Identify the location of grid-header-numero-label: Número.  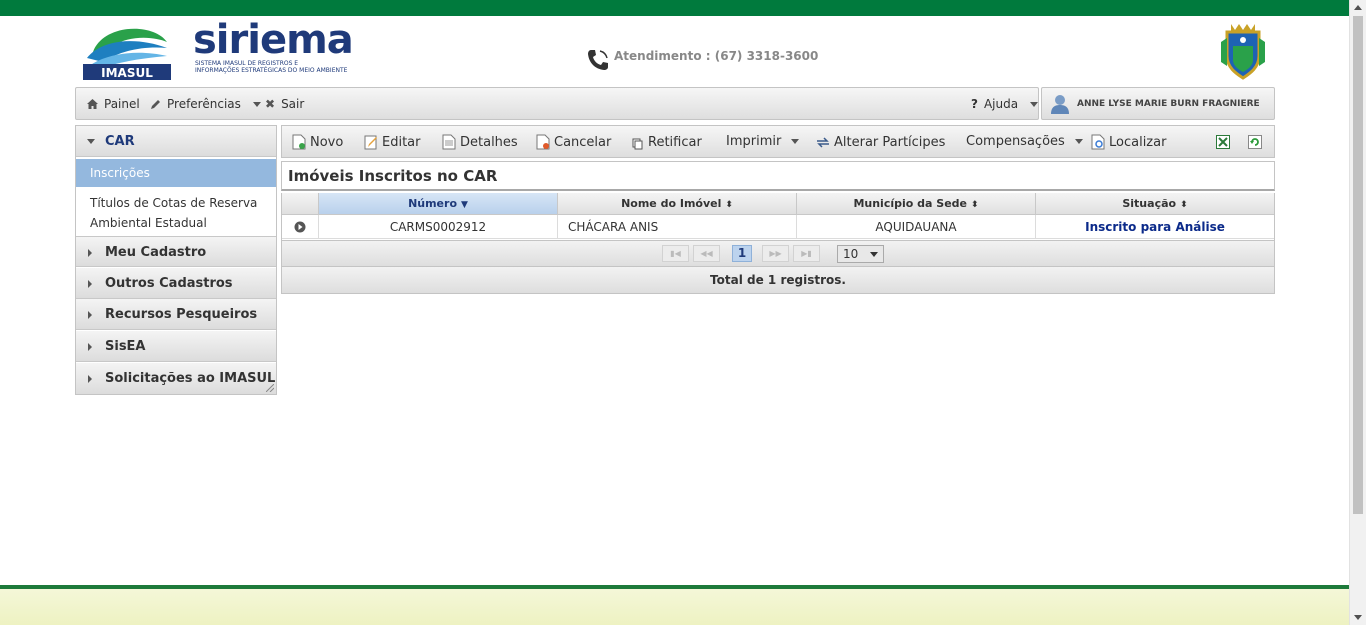
(433, 203).